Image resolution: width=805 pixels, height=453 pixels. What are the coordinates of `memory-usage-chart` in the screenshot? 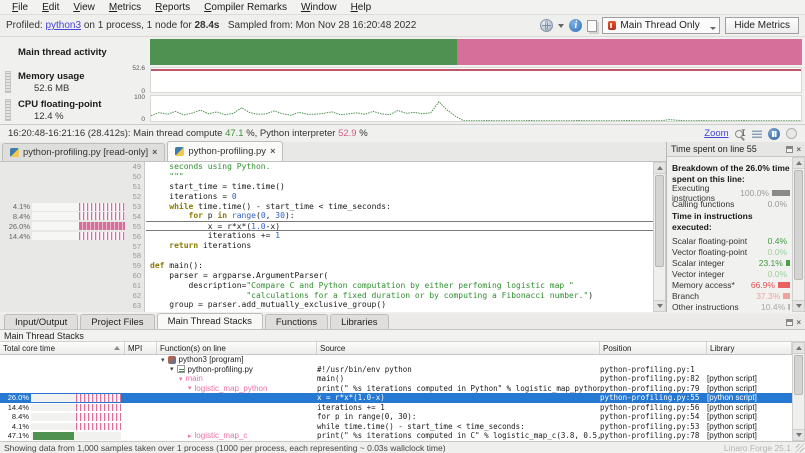 It's located at (476, 80).